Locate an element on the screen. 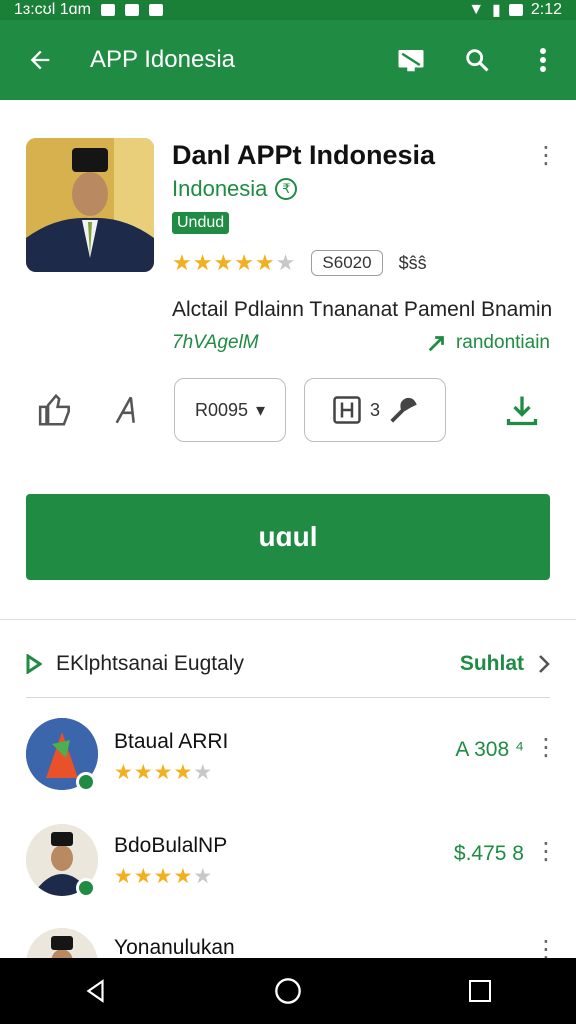 The height and width of the screenshot is (1024, 576). category-tag: Undud is located at coordinates (201, 223).